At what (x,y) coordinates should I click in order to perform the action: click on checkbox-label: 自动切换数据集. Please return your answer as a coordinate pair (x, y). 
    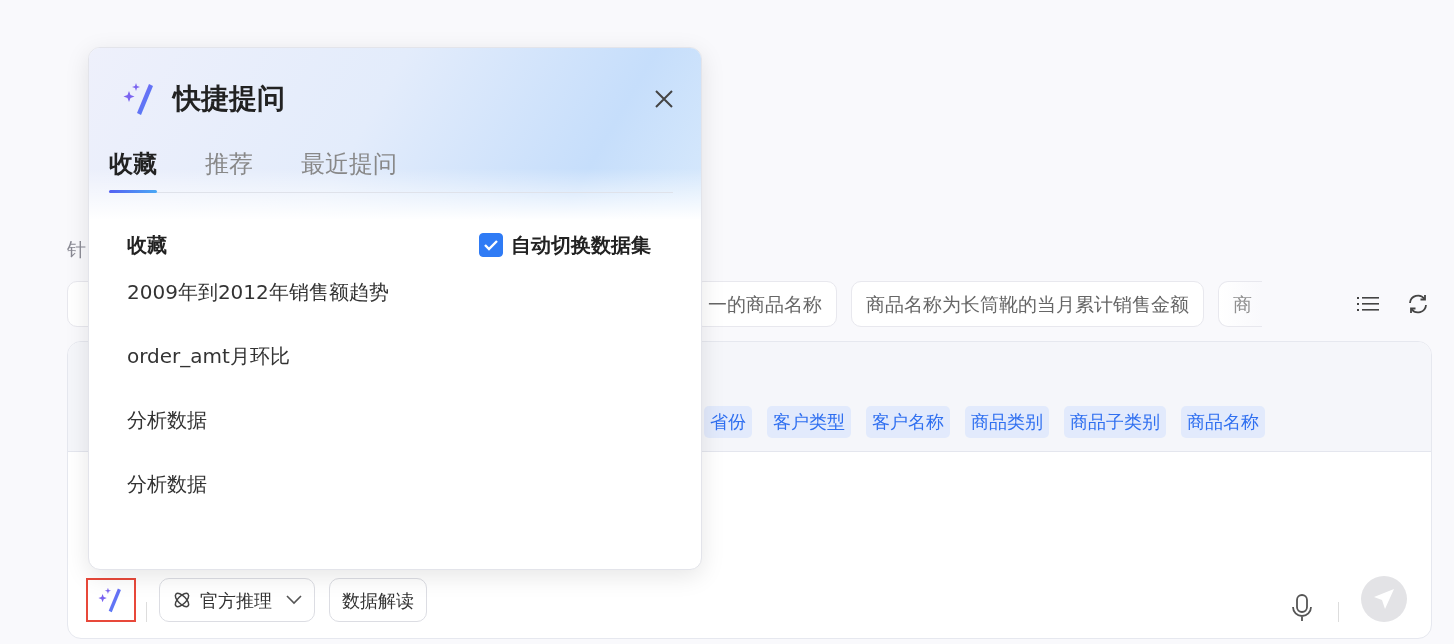
    Looking at the image, I should click on (581, 245).